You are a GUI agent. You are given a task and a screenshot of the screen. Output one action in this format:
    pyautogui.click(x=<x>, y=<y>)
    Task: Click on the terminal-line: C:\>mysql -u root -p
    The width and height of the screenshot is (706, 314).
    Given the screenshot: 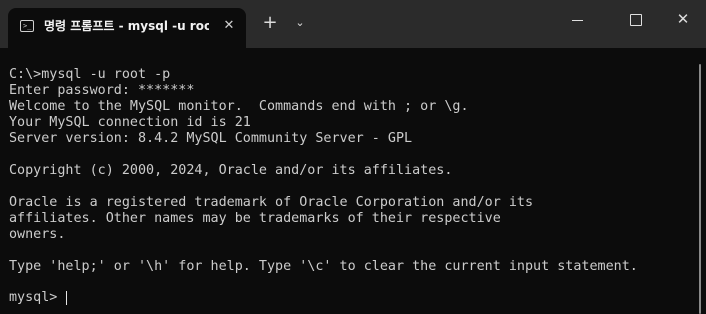 What is the action you would take?
    pyautogui.click(x=90, y=74)
    